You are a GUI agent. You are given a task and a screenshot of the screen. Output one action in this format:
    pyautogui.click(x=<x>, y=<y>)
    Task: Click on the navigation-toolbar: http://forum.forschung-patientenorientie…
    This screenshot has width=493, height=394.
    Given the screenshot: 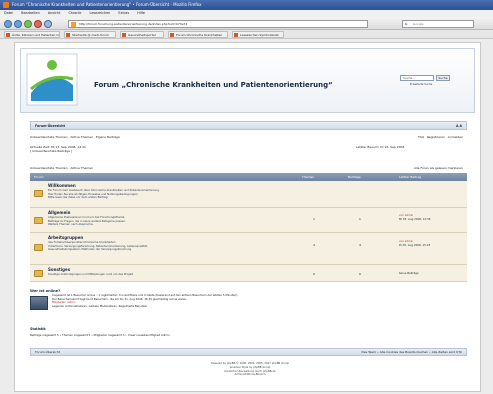 What is the action you would take?
    pyautogui.click(x=246, y=23)
    